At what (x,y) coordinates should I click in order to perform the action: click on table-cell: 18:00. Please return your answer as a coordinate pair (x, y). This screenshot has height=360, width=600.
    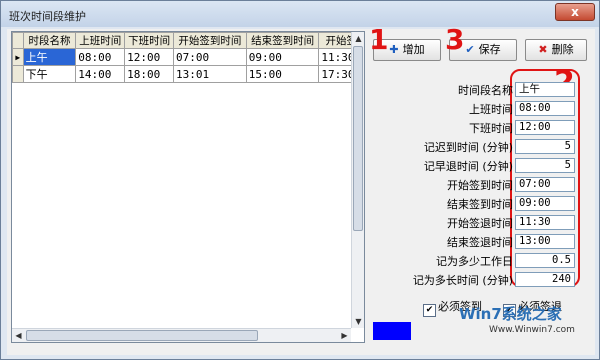
    Looking at the image, I should click on (149, 74).